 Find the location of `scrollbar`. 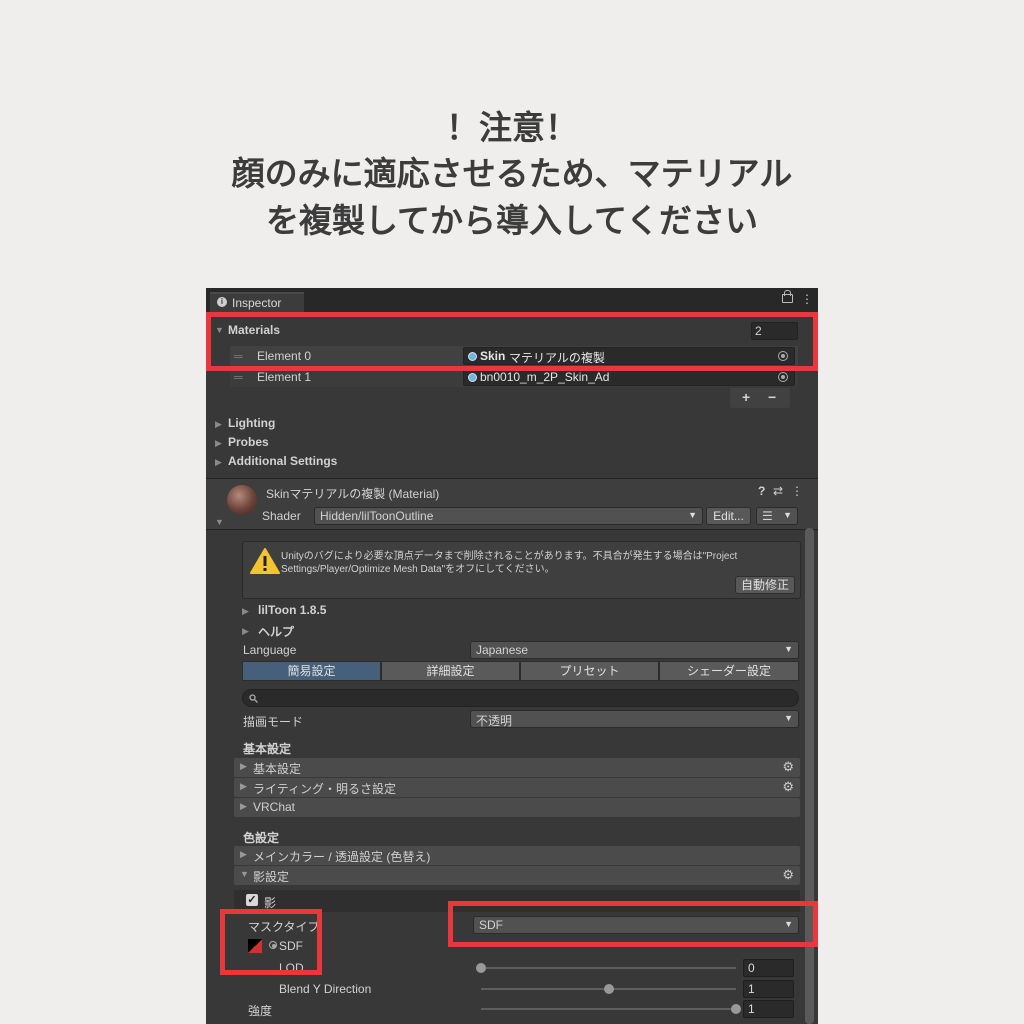

scrollbar is located at coordinates (809, 776).